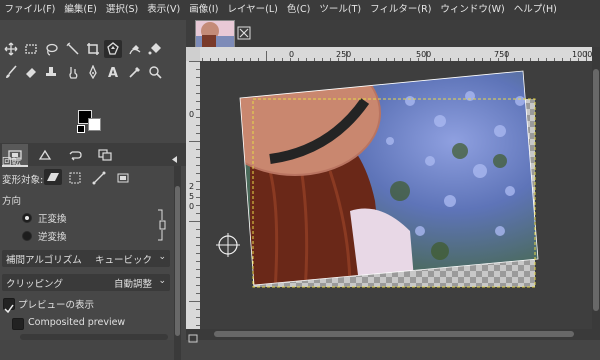  I want to click on tool-options-scrollbar, so click(177, 263).